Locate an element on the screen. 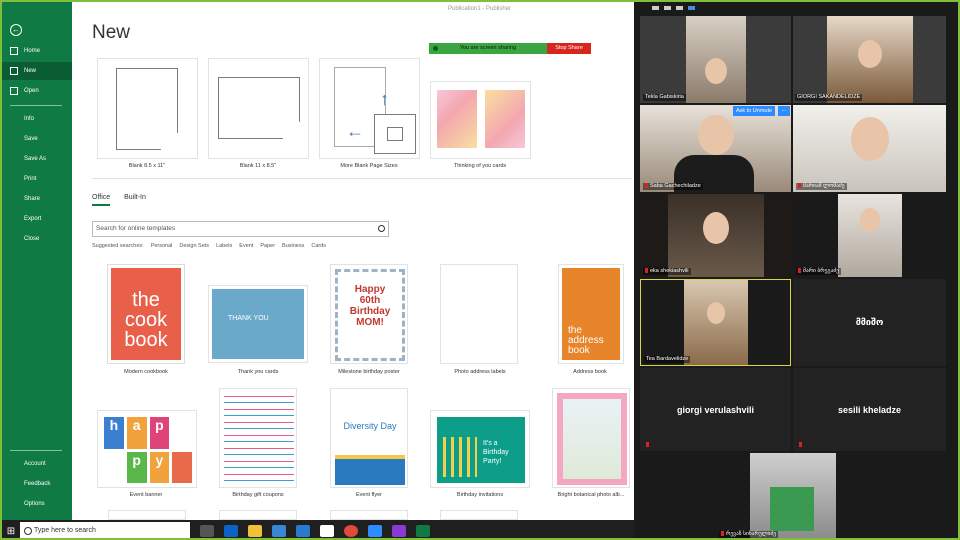 Image resolution: width=960 pixels, height=540 pixels. suggested-paper: Paper is located at coordinates (267, 246).